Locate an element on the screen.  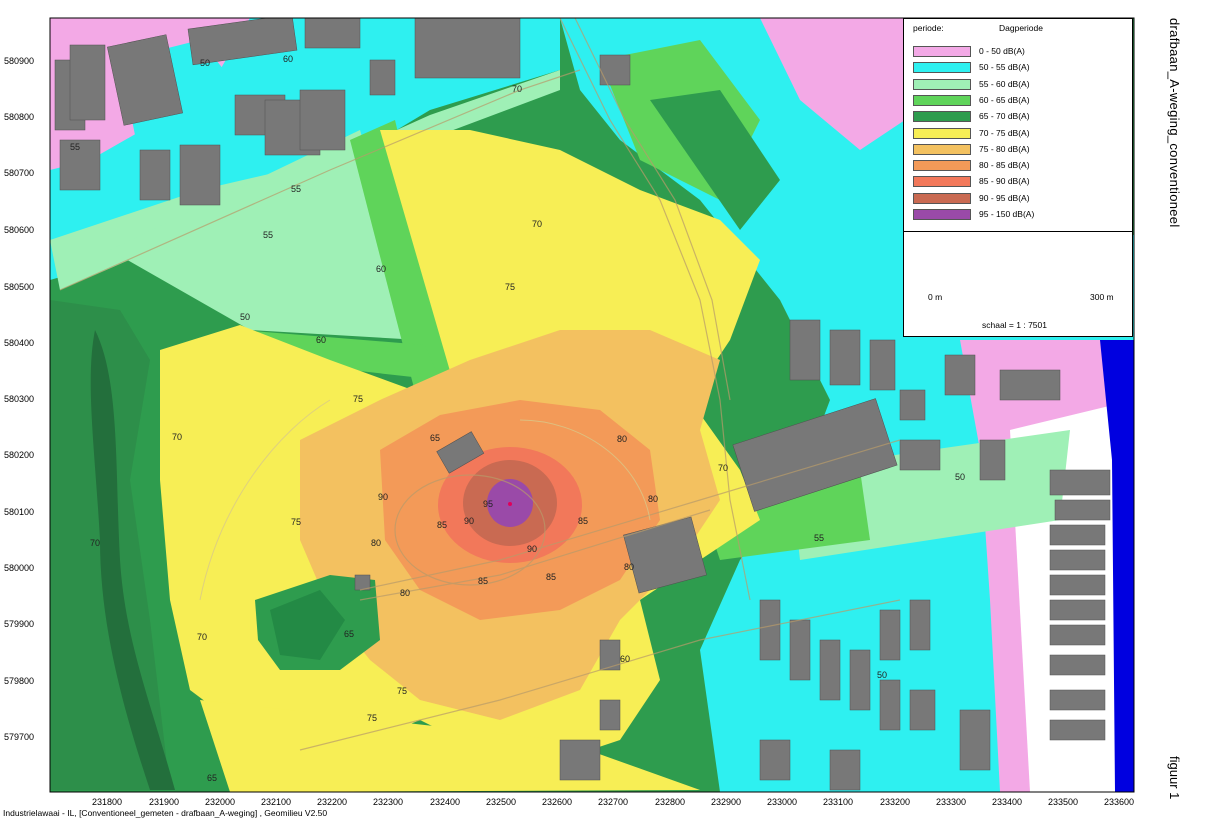
x-tick-label: 232500 is located at coordinates (501, 802).